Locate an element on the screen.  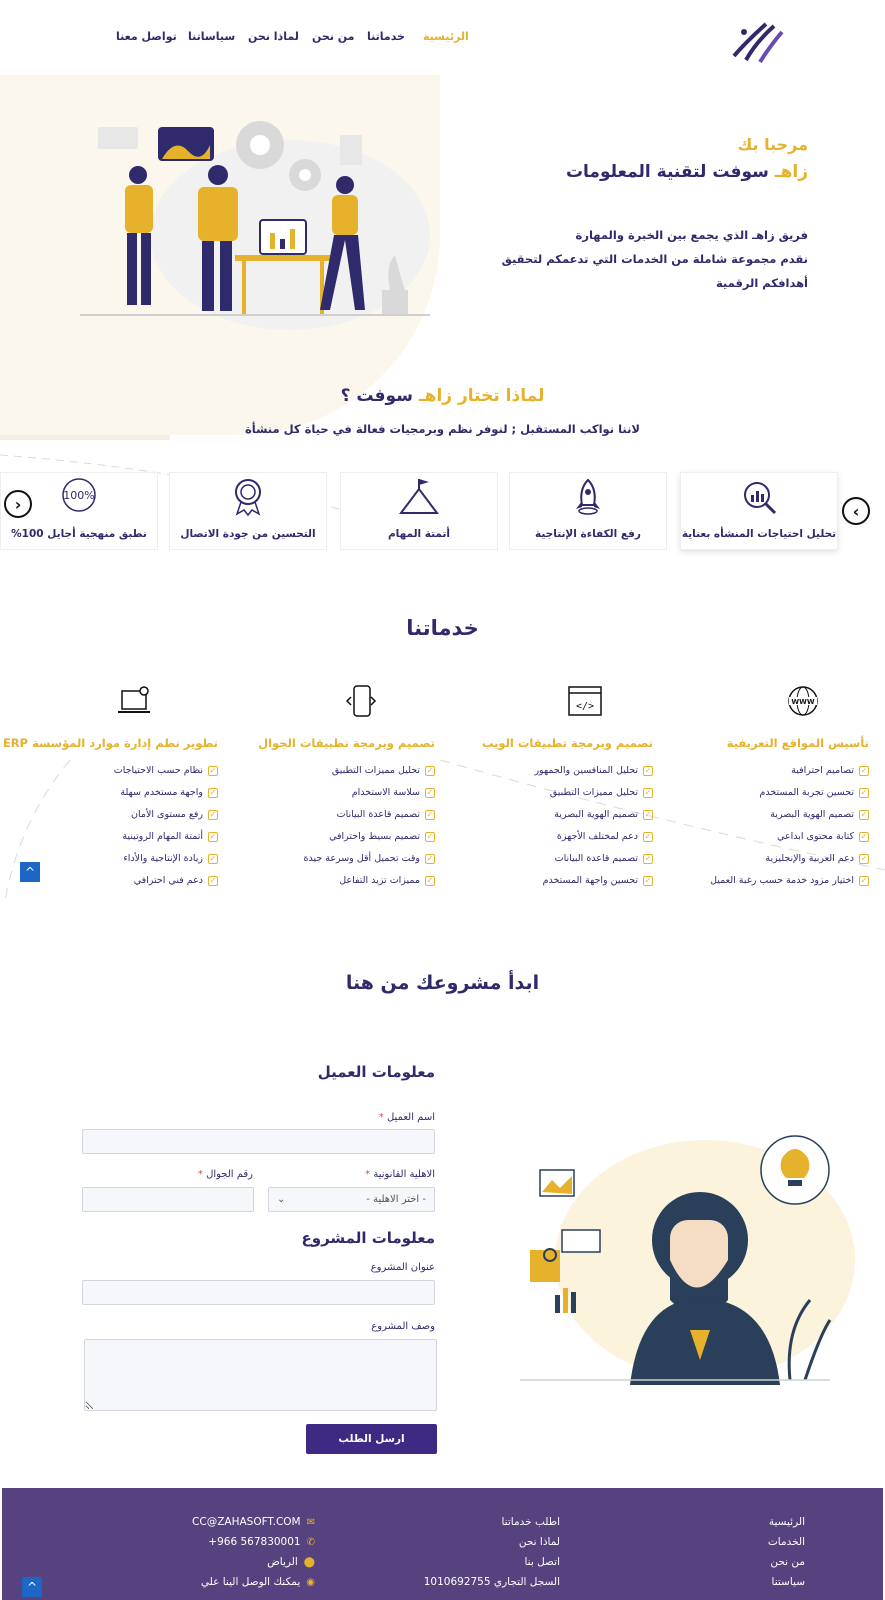
why-card: أتمتة المهام is located at coordinates (419, 511).